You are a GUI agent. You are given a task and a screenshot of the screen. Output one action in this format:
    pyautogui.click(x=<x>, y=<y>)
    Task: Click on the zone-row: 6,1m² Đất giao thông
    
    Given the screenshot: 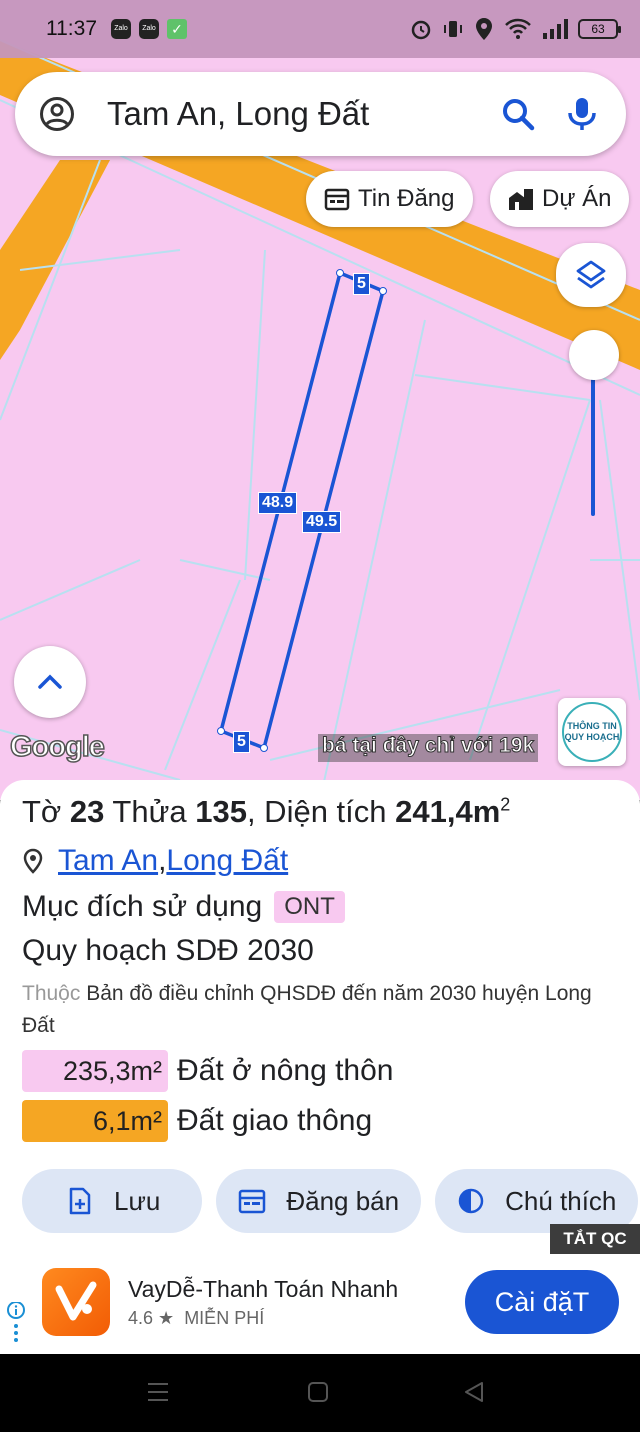 What is the action you would take?
    pyautogui.click(x=320, y=1121)
    